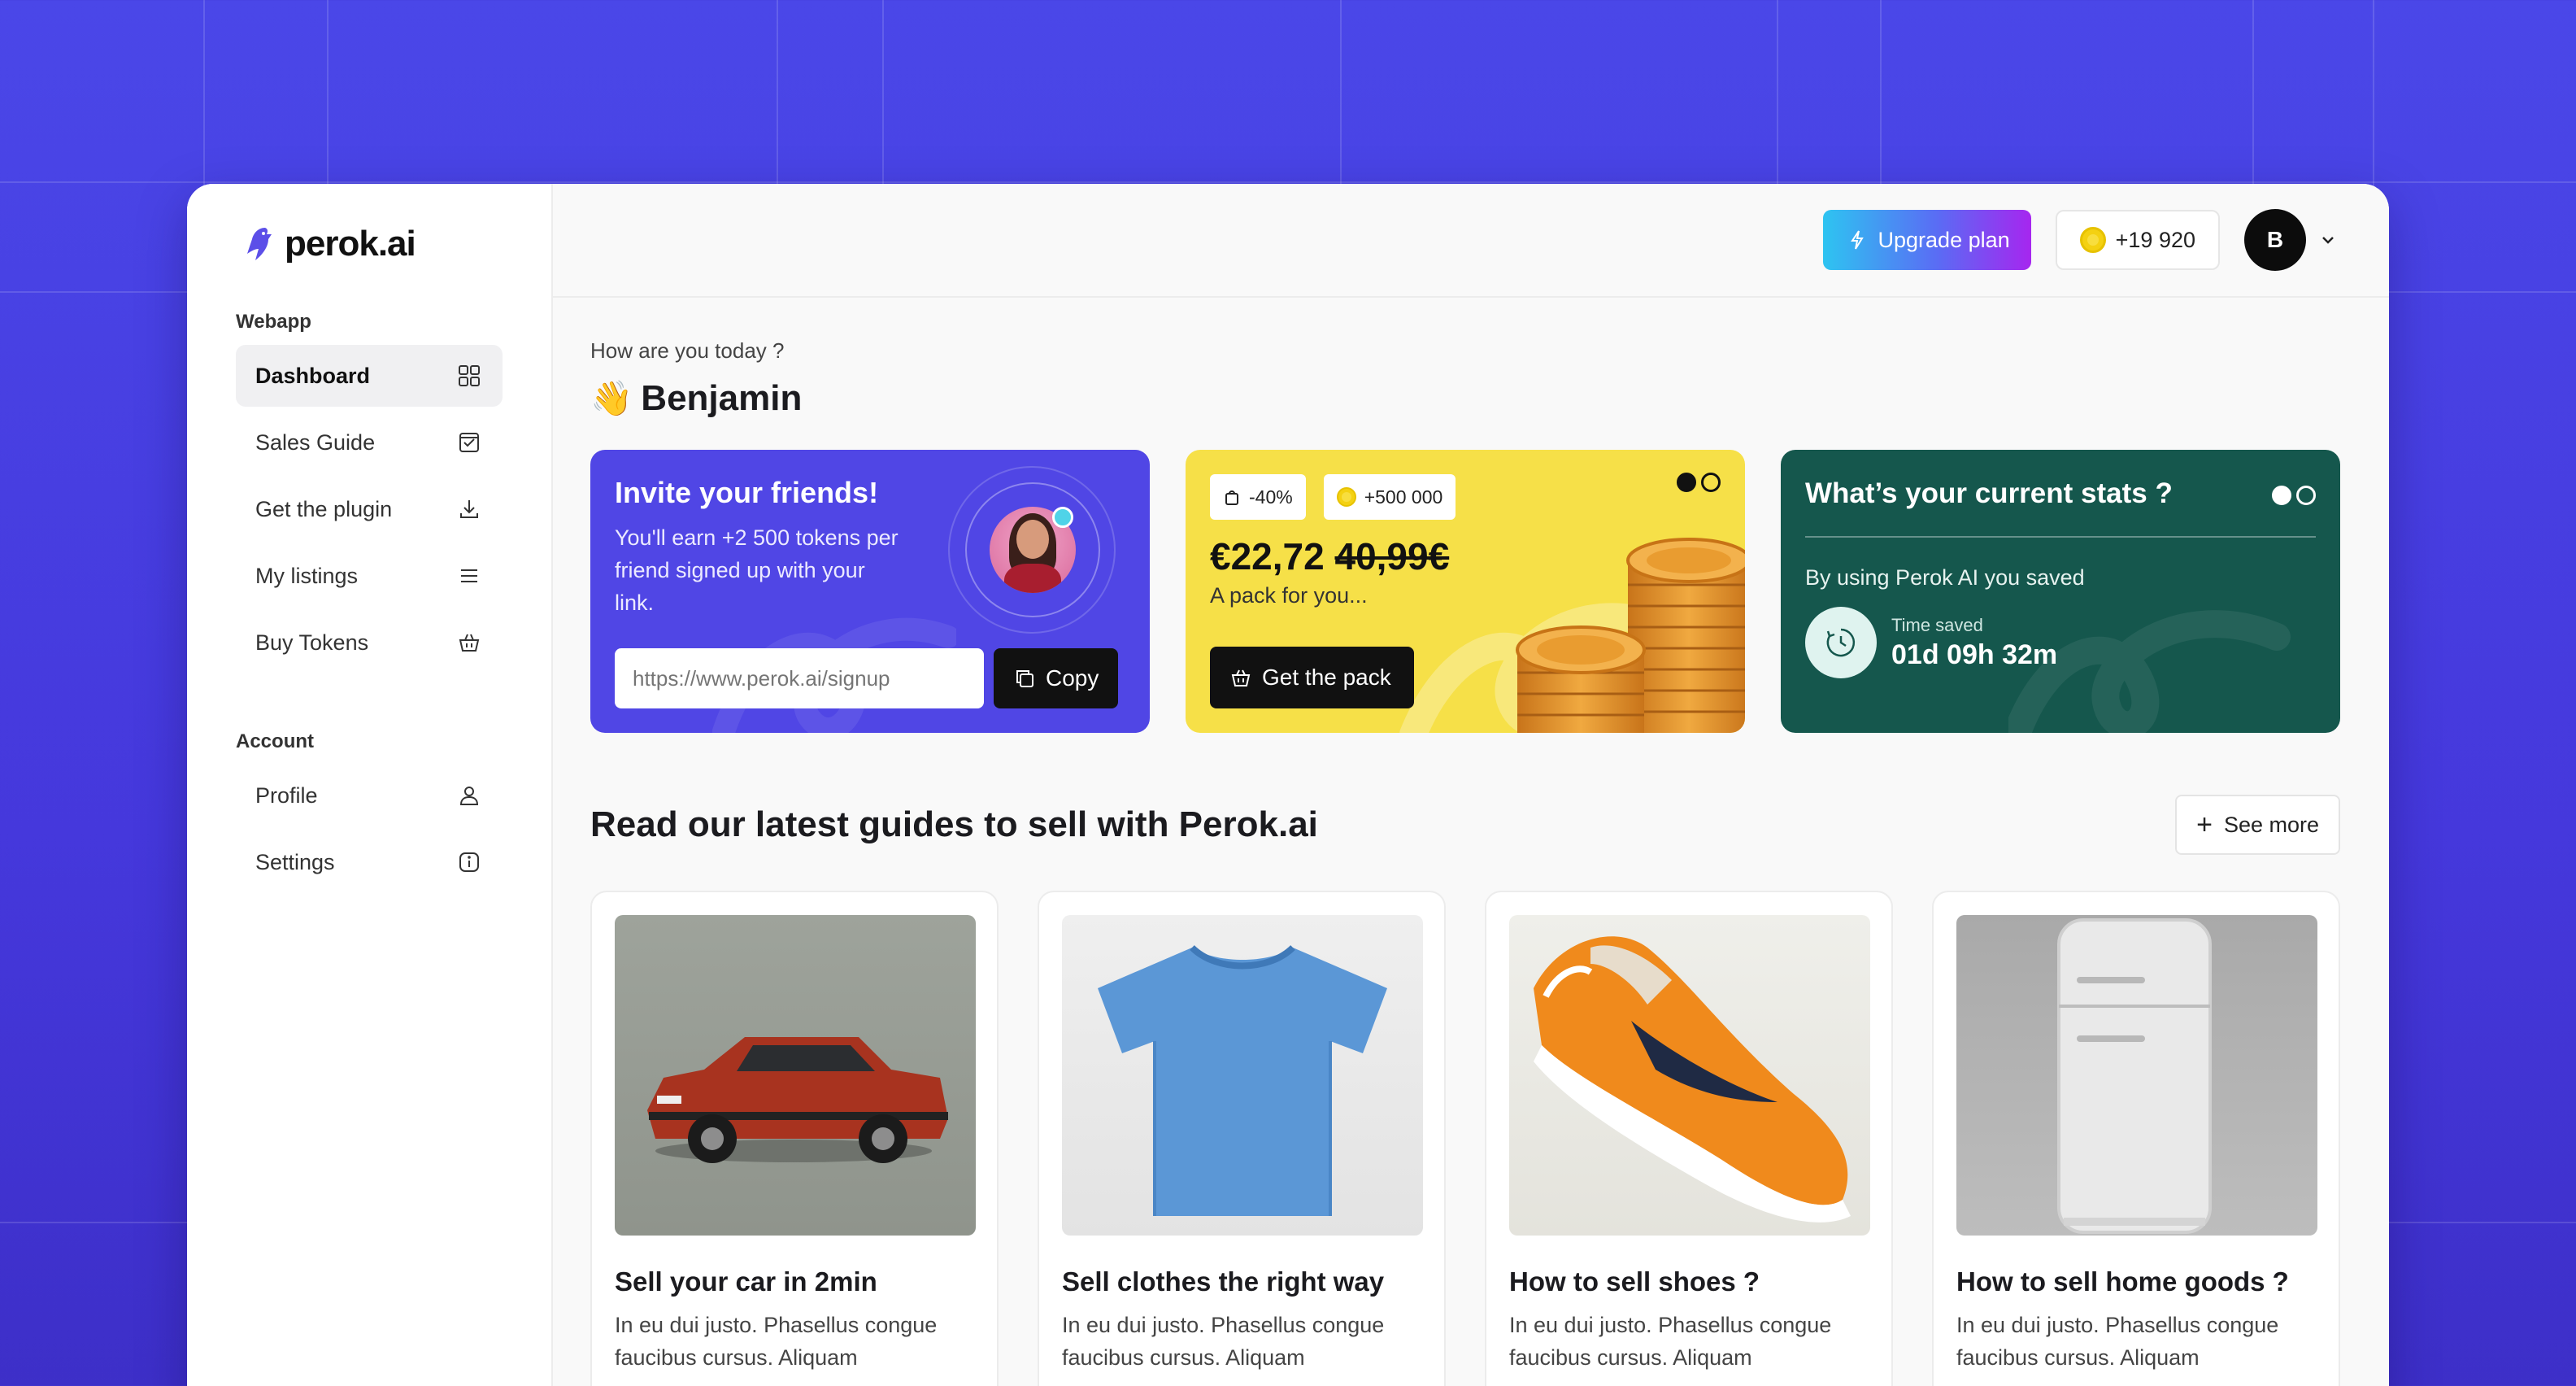 This screenshot has height=1386, width=2576. What do you see at coordinates (1945, 577) in the screenshot?
I see `stats-subtitle: By using Perok AI you saved` at bounding box center [1945, 577].